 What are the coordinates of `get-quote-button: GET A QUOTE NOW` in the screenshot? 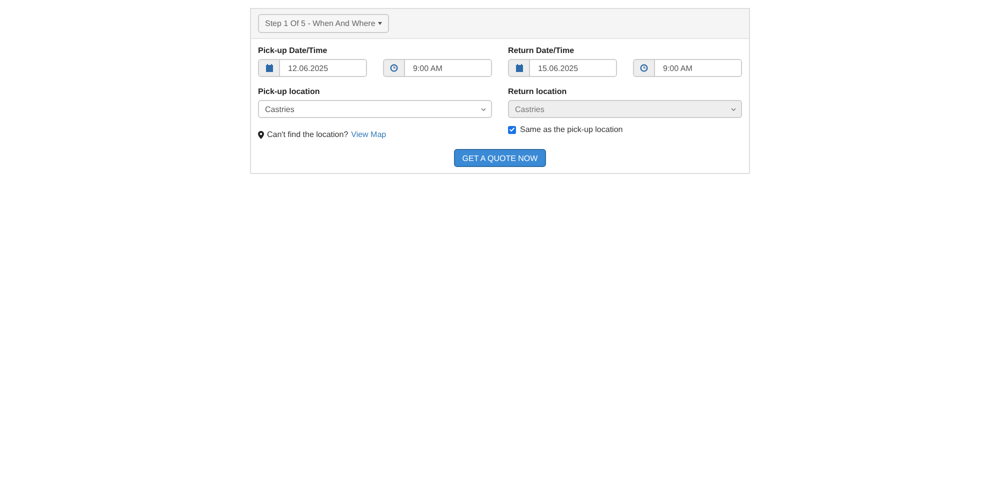 It's located at (500, 158).